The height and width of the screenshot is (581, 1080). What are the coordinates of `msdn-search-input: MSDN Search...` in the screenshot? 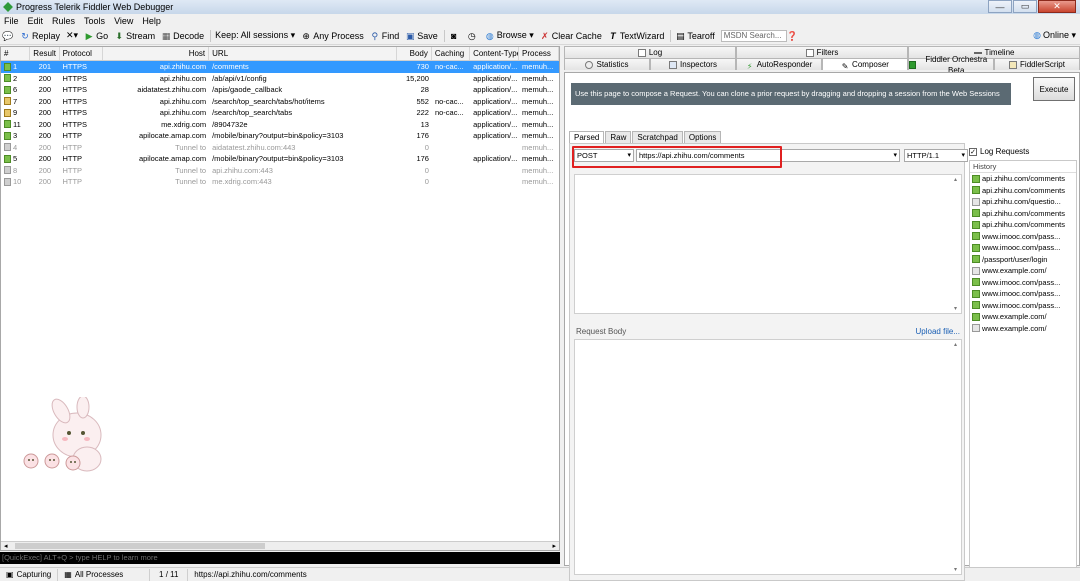 It's located at (753, 35).